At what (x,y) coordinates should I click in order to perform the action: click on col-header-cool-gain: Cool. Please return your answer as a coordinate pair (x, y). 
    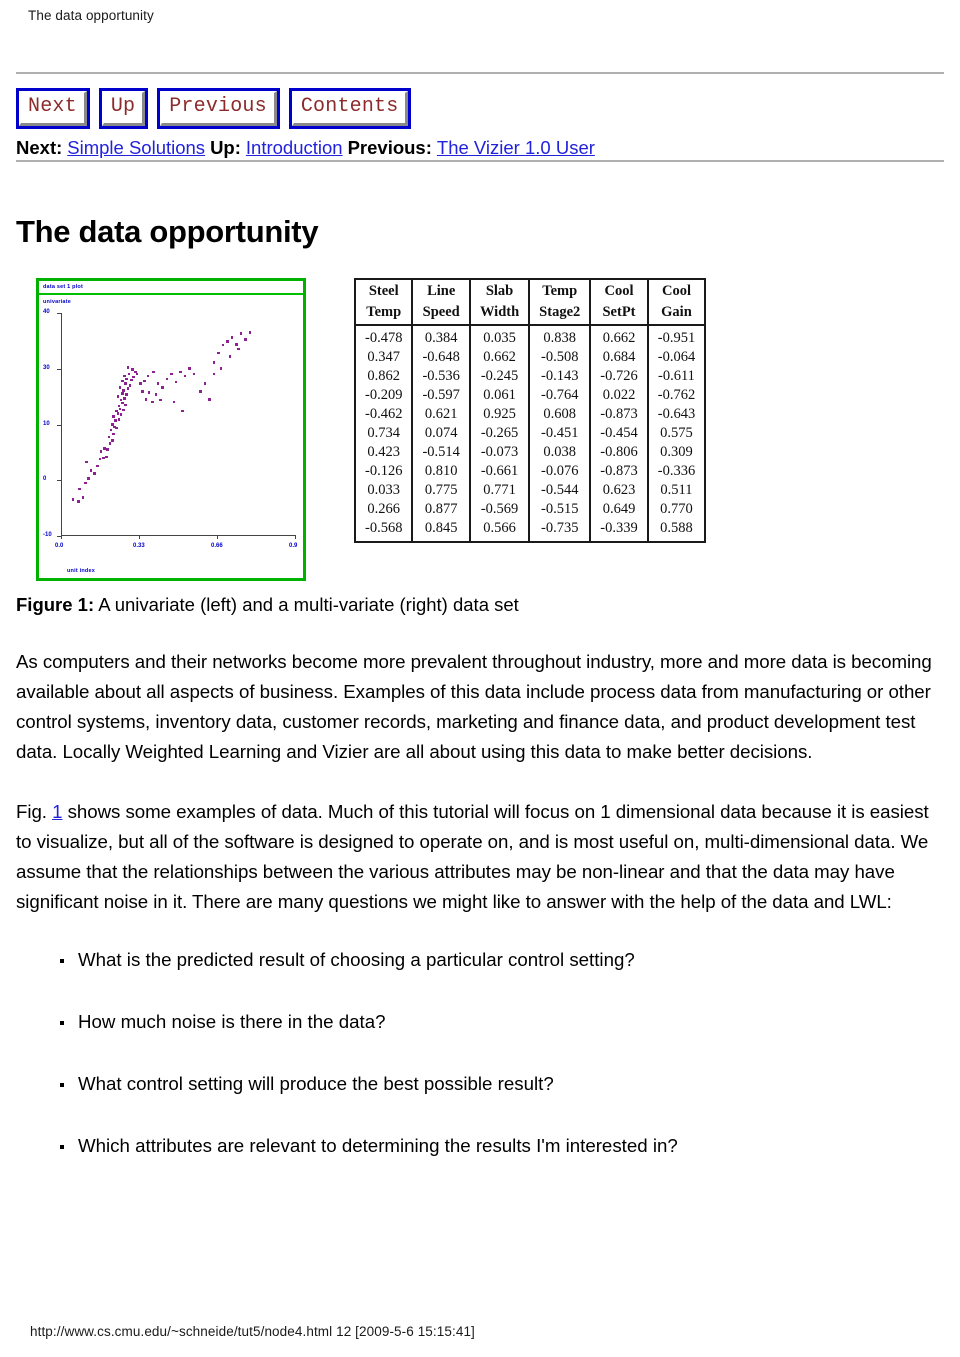
    Looking at the image, I should click on (676, 290).